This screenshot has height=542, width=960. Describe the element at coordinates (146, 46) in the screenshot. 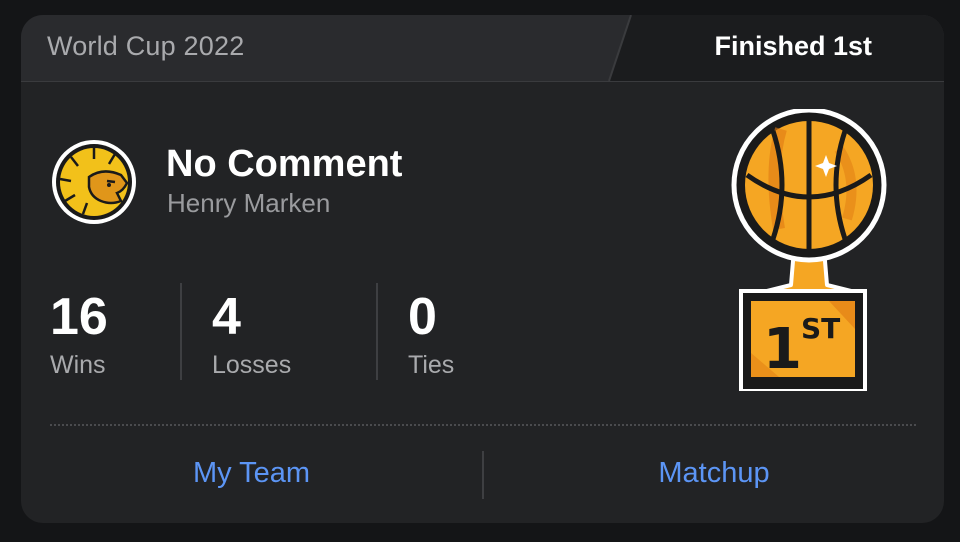

I see `event-title: World Cup 2022` at that location.